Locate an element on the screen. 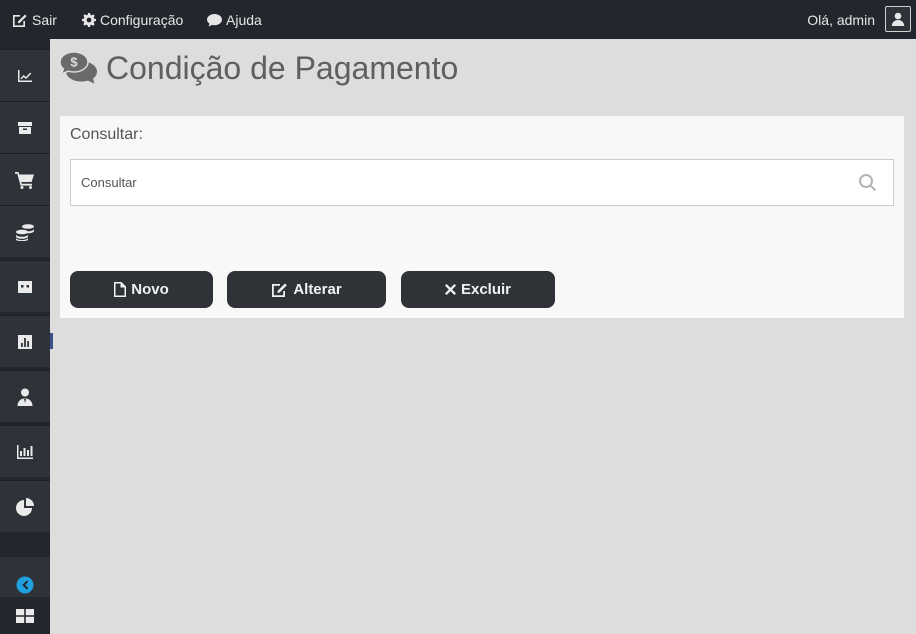 Image resolution: width=916 pixels, height=634 pixels. card-icon is located at coordinates (25, 286).